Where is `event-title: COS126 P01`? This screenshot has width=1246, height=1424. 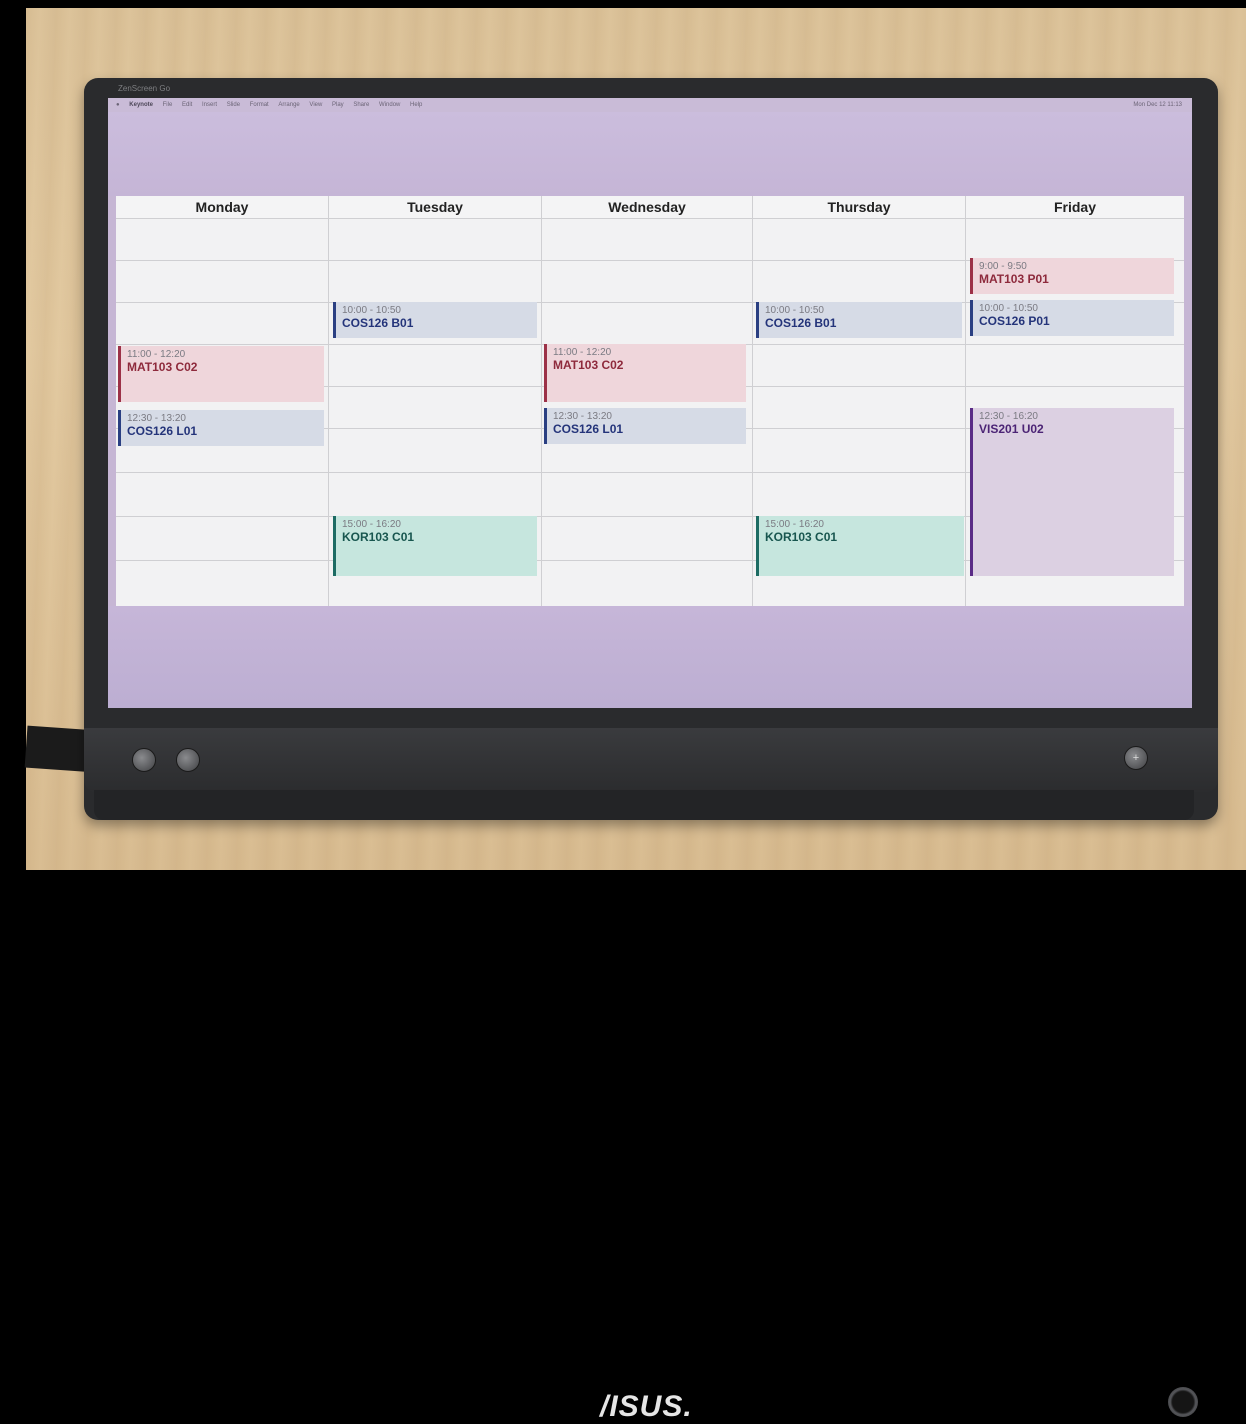
event-title: COS126 P01 is located at coordinates (1014, 321).